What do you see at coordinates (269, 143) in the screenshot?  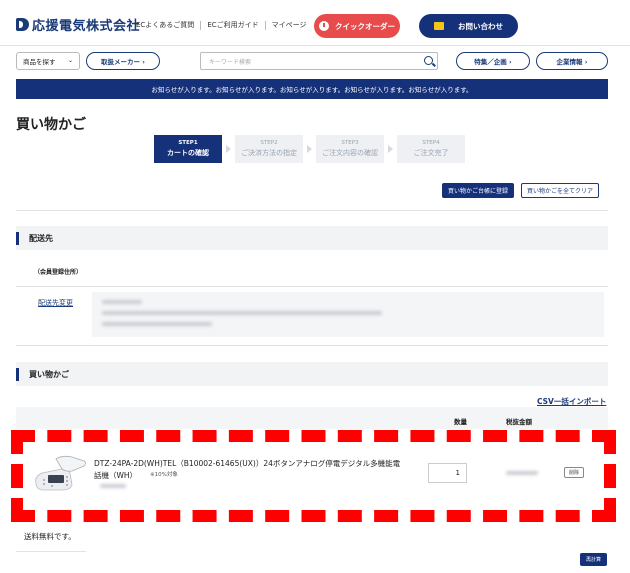 I see `step-number: STEP2` at bounding box center [269, 143].